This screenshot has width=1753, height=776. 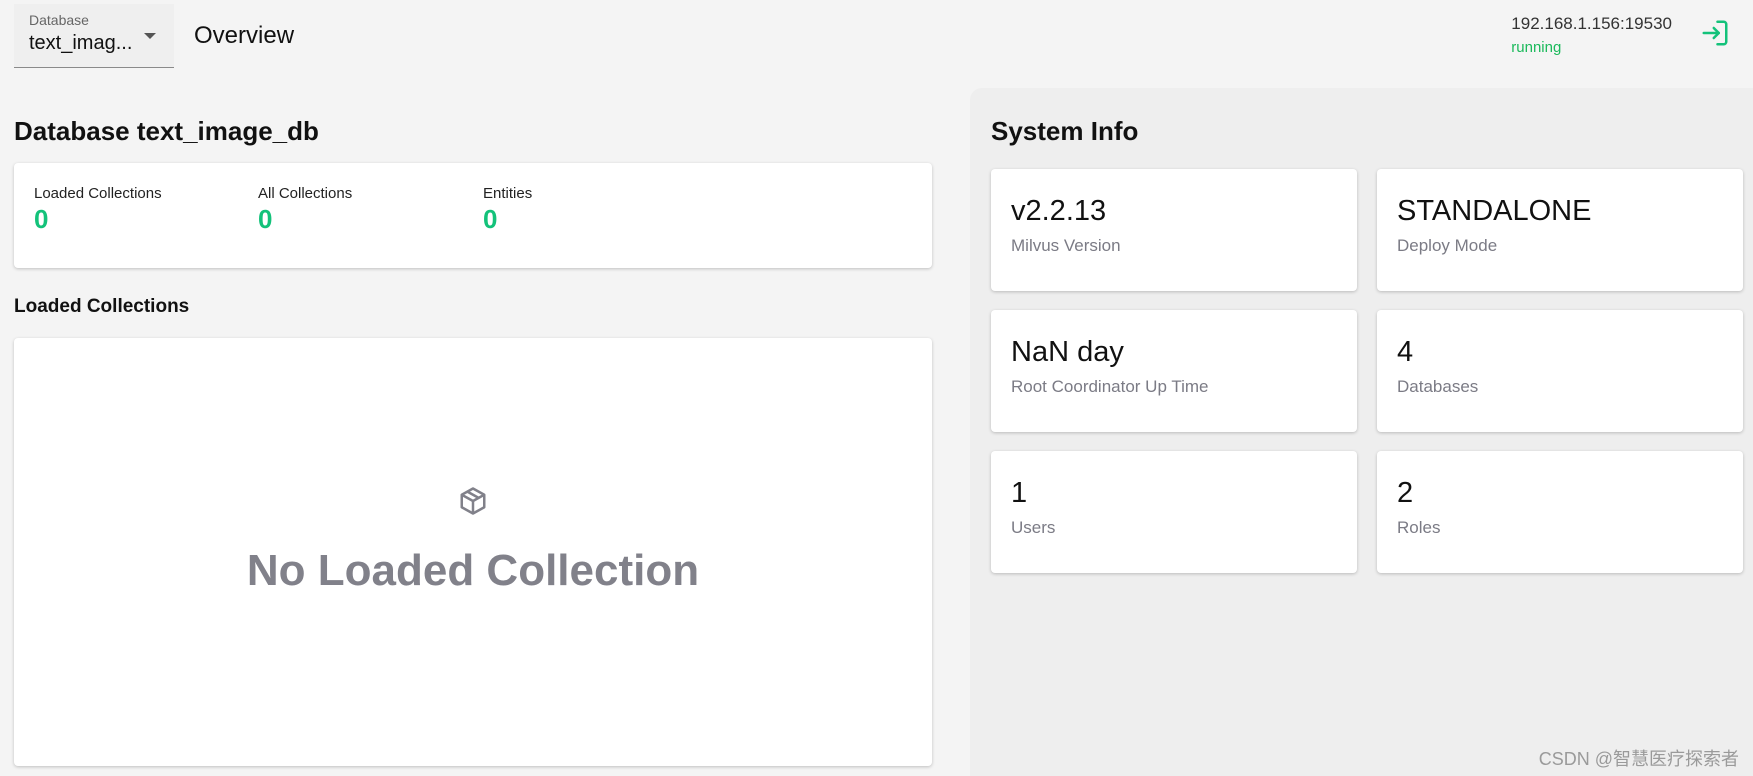 I want to click on logout-icon, so click(x=1715, y=33).